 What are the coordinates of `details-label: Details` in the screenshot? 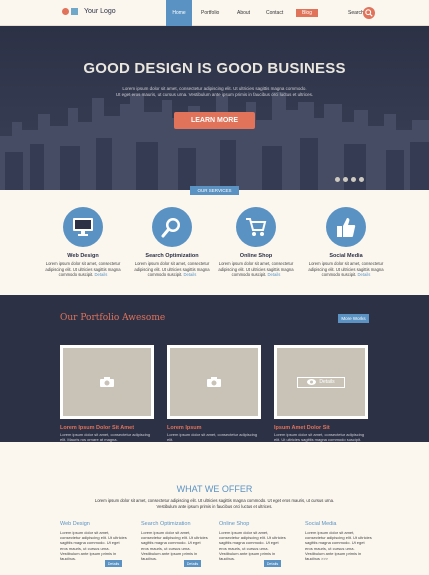 It's located at (327, 382).